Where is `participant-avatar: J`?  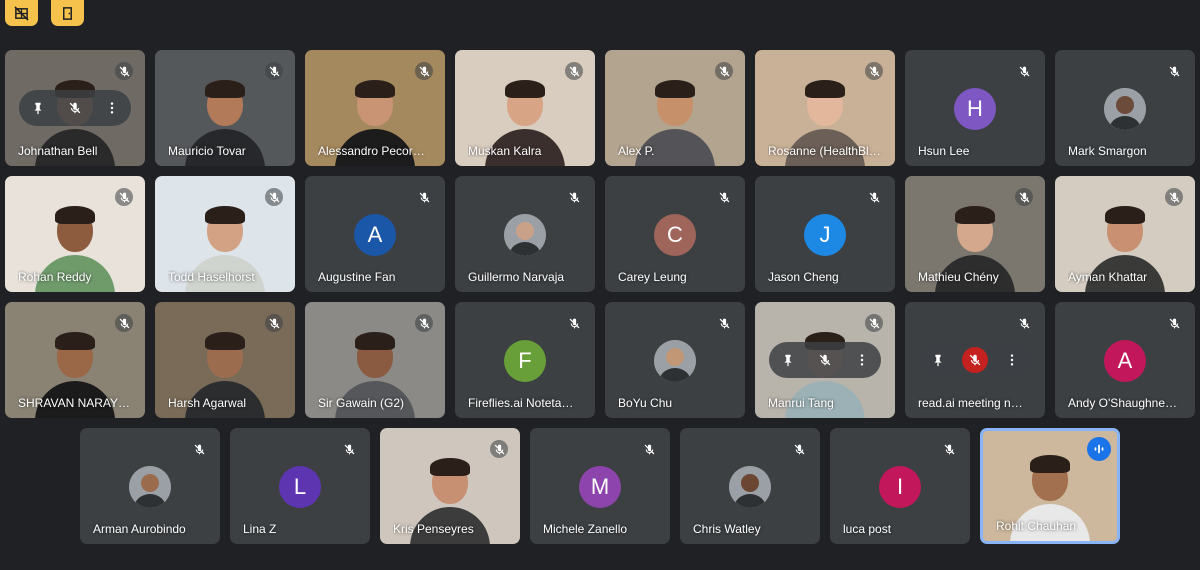 participant-avatar: J is located at coordinates (825, 235).